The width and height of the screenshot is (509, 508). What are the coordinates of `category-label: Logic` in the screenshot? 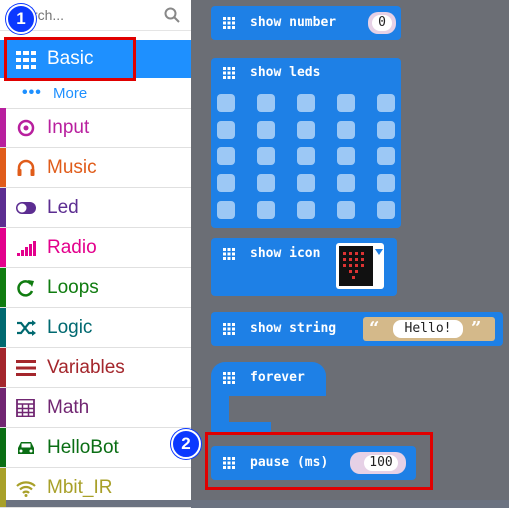 It's located at (70, 327).